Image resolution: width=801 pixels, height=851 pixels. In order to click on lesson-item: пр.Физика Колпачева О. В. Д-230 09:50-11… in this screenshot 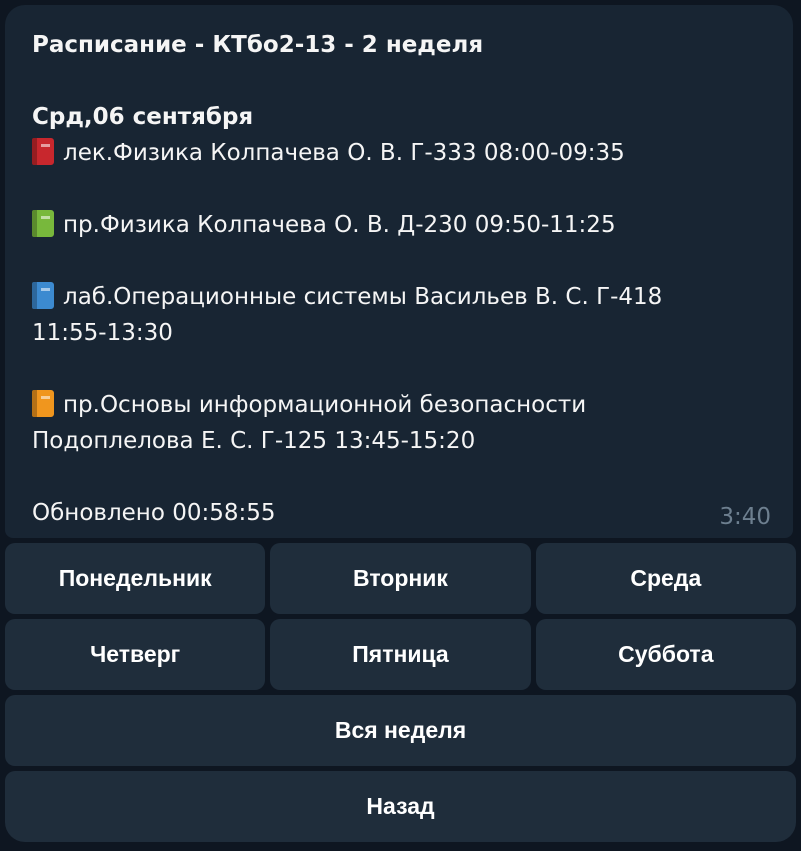, I will do `click(402, 225)`.